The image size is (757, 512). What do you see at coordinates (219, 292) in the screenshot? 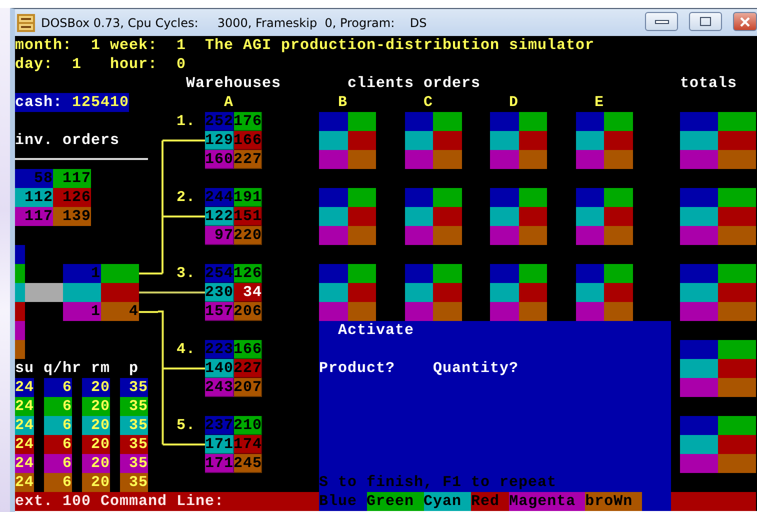
I see `stock-cell: 230` at bounding box center [219, 292].